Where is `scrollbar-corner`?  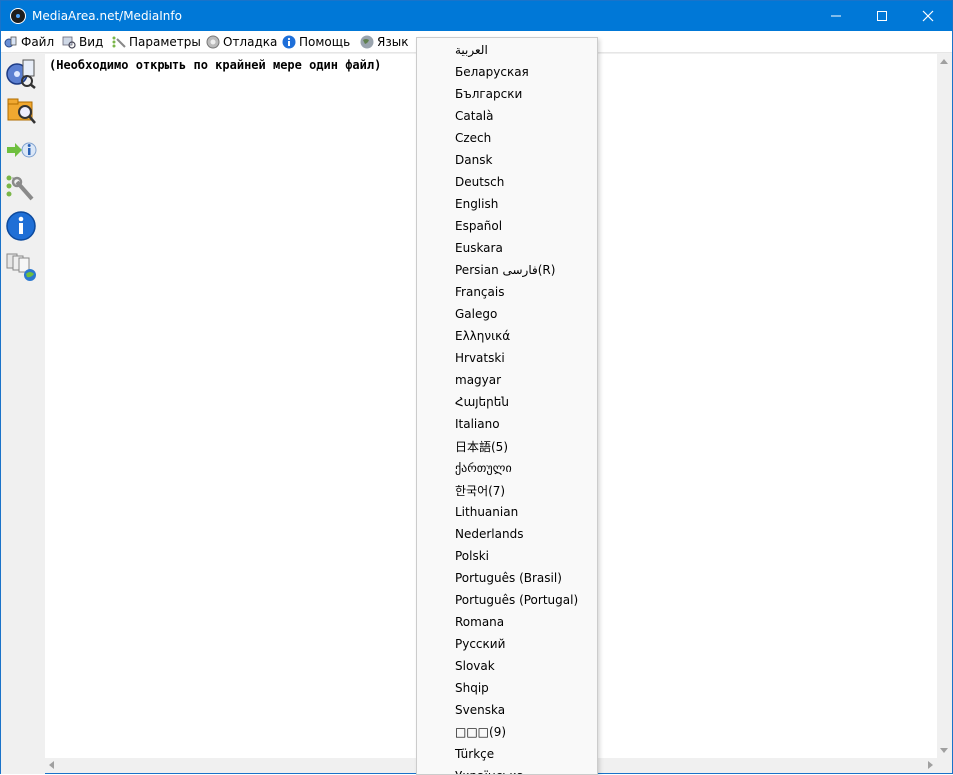 scrollbar-corner is located at coordinates (944, 765).